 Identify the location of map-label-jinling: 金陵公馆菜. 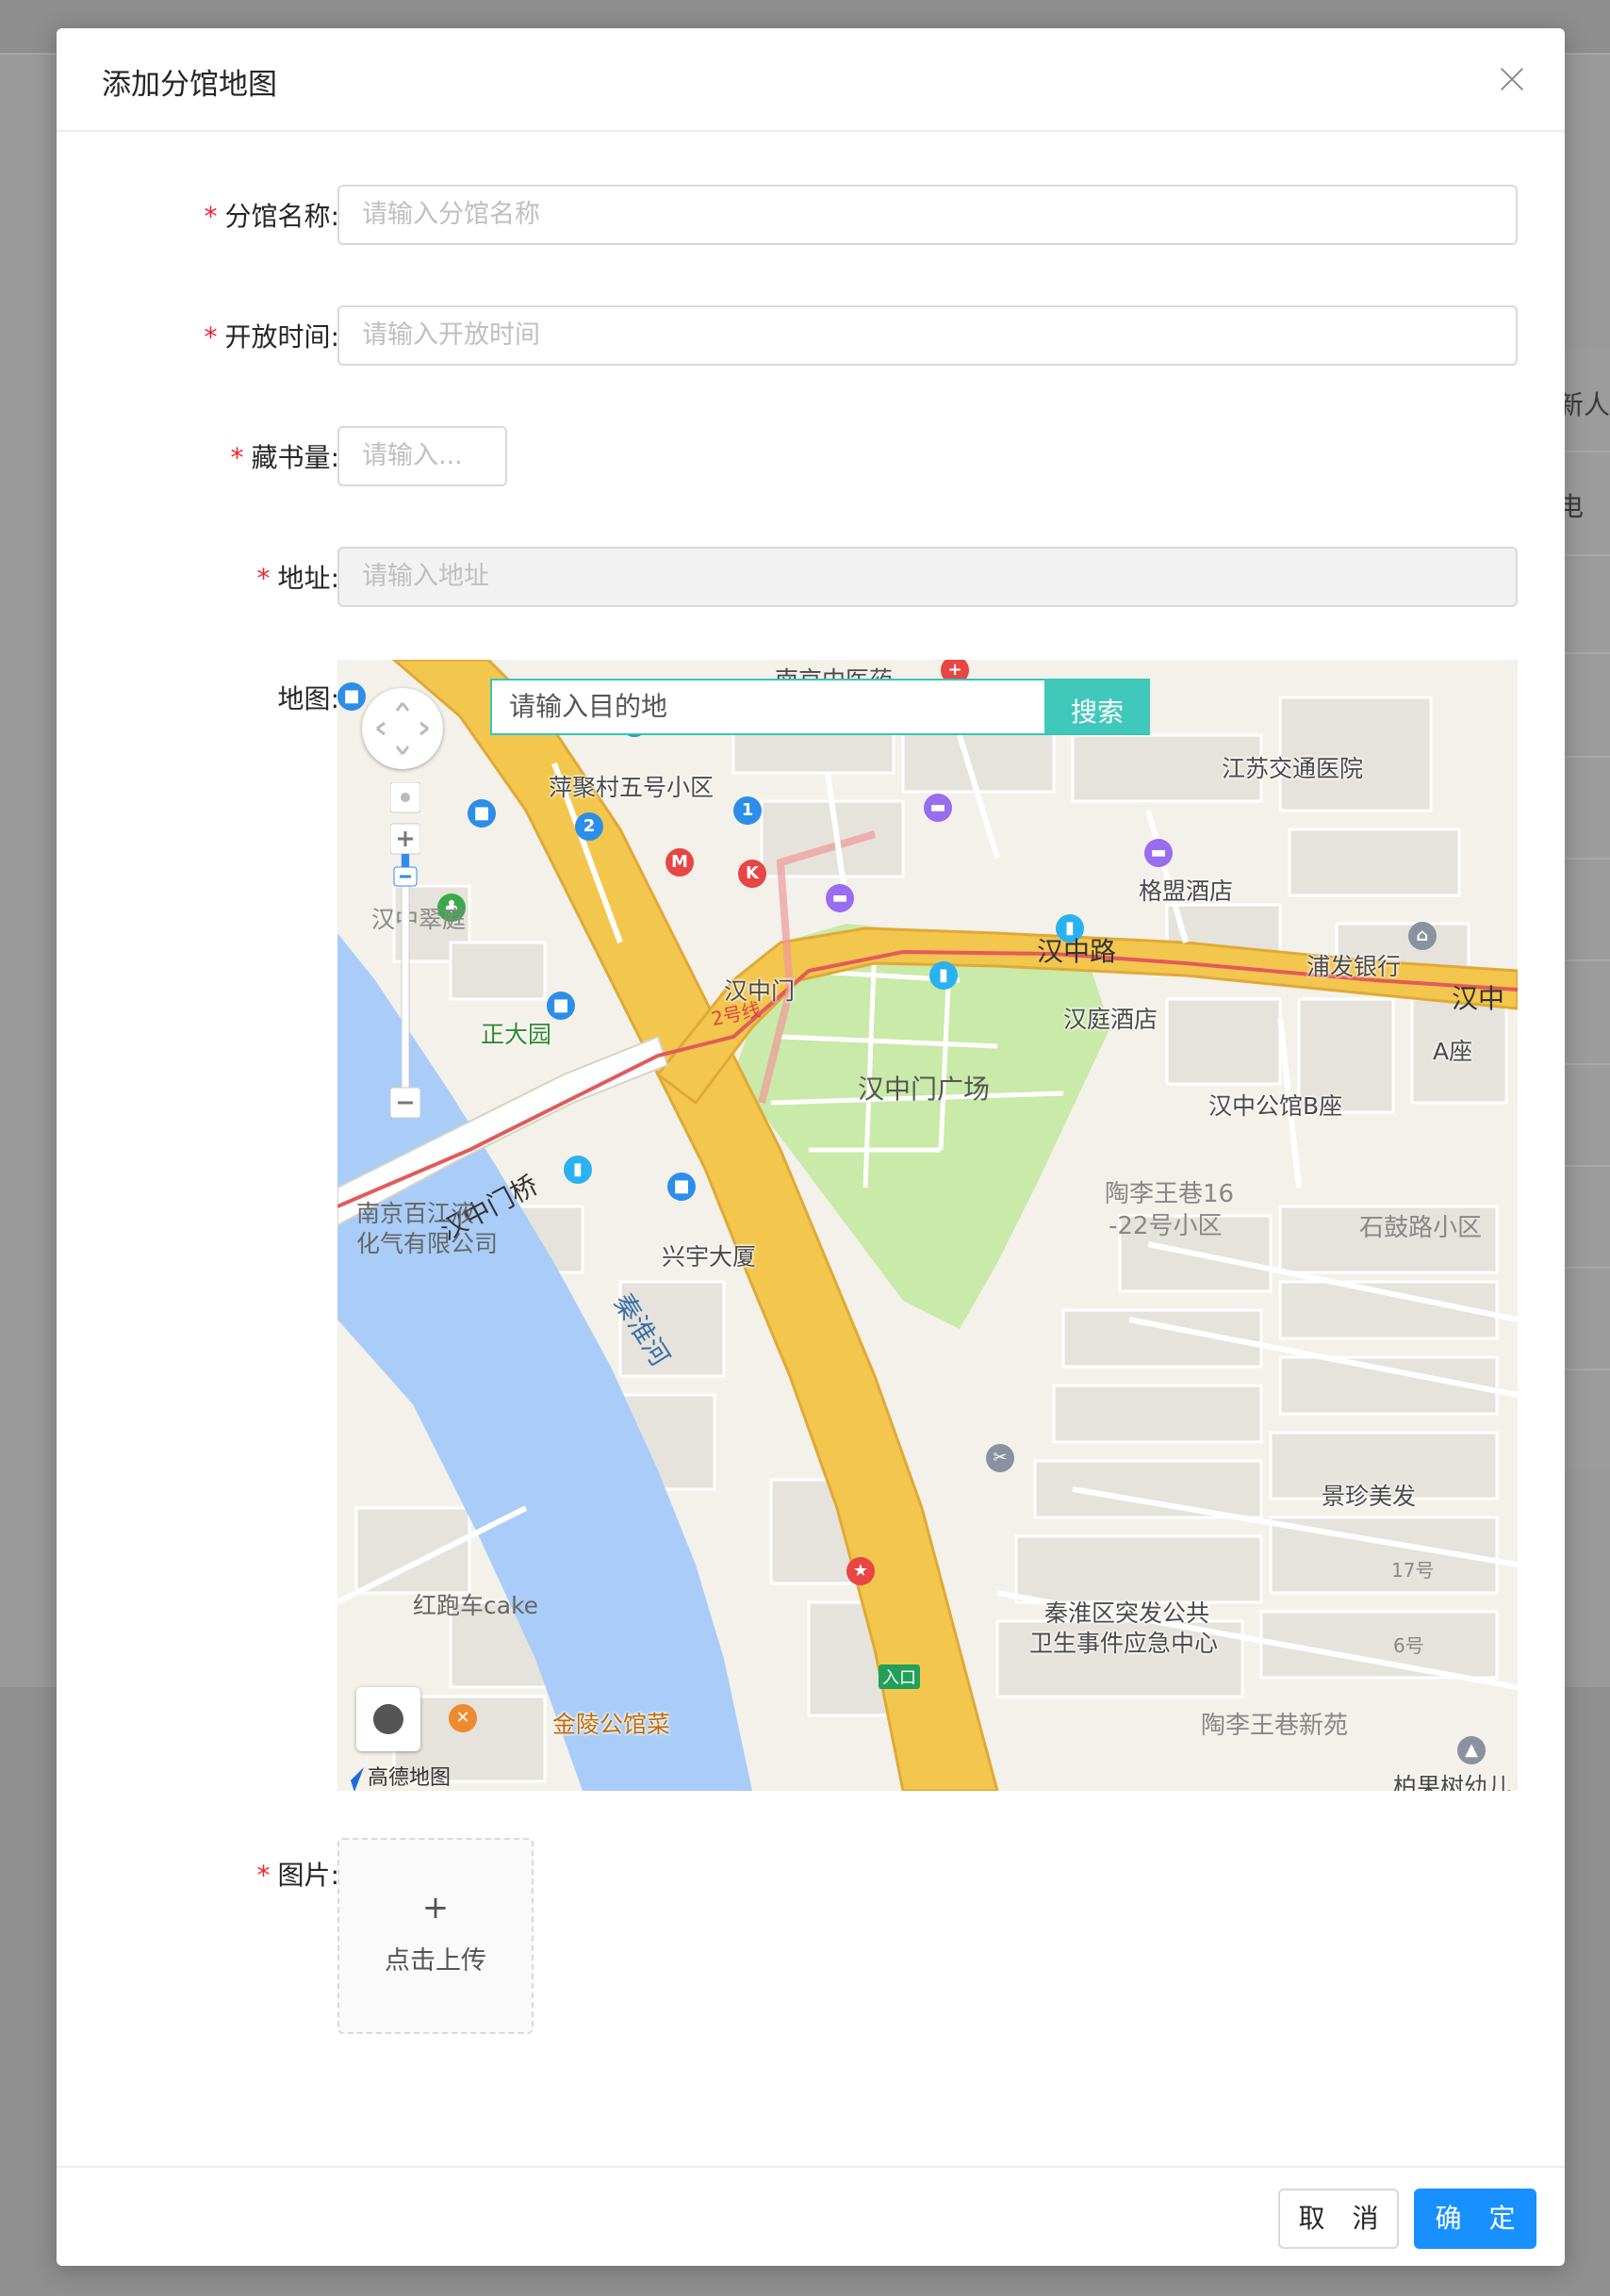
(611, 1724).